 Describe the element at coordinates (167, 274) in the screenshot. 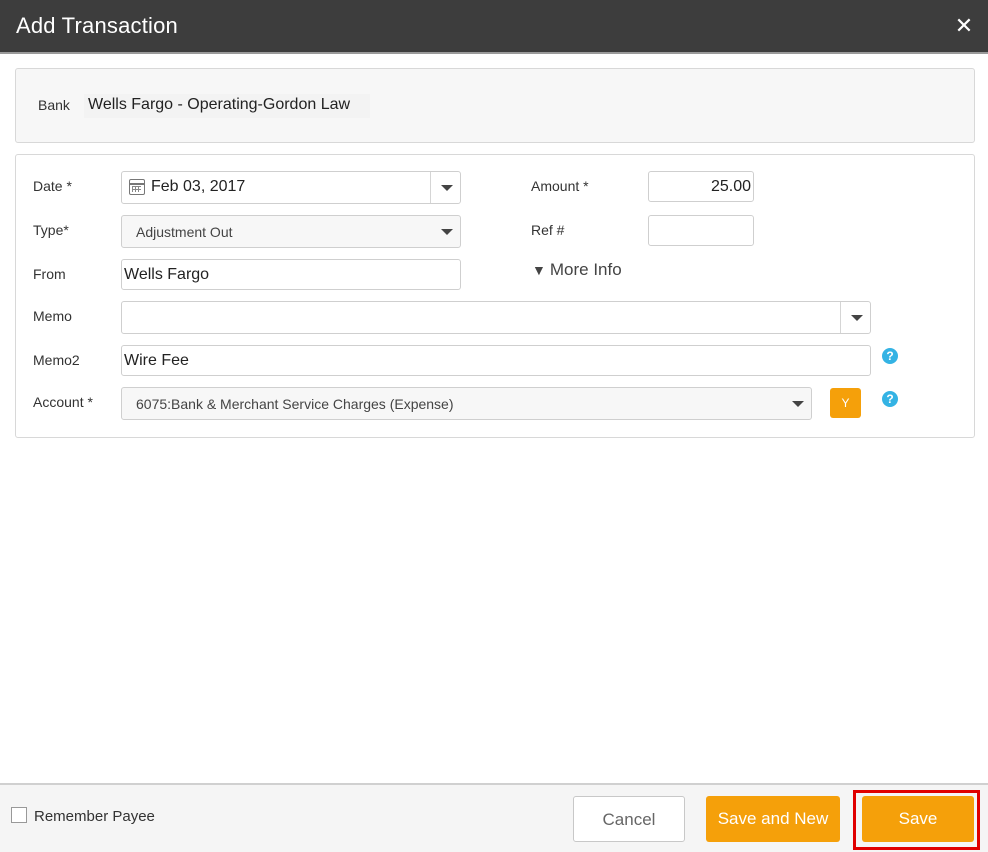

I see `from-value: Wells Fargo` at that location.